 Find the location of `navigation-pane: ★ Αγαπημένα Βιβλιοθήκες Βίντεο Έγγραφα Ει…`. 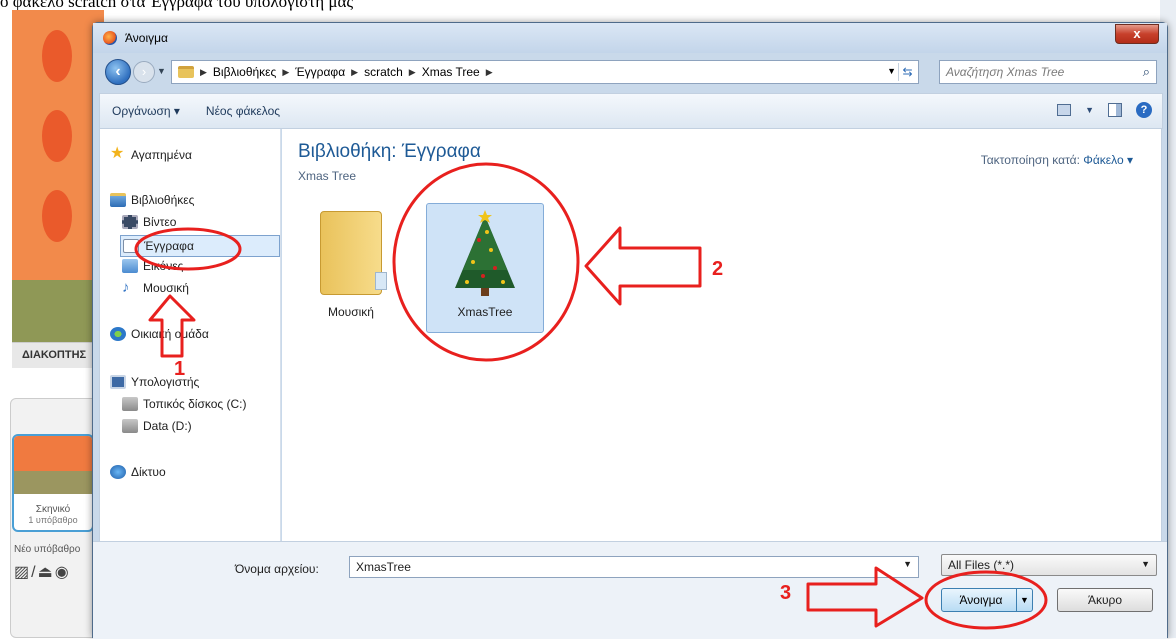

navigation-pane: ★ Αγαπημένα Βιβλιοθήκες Βίντεο Έγγραφα Ει… is located at coordinates (190, 335).